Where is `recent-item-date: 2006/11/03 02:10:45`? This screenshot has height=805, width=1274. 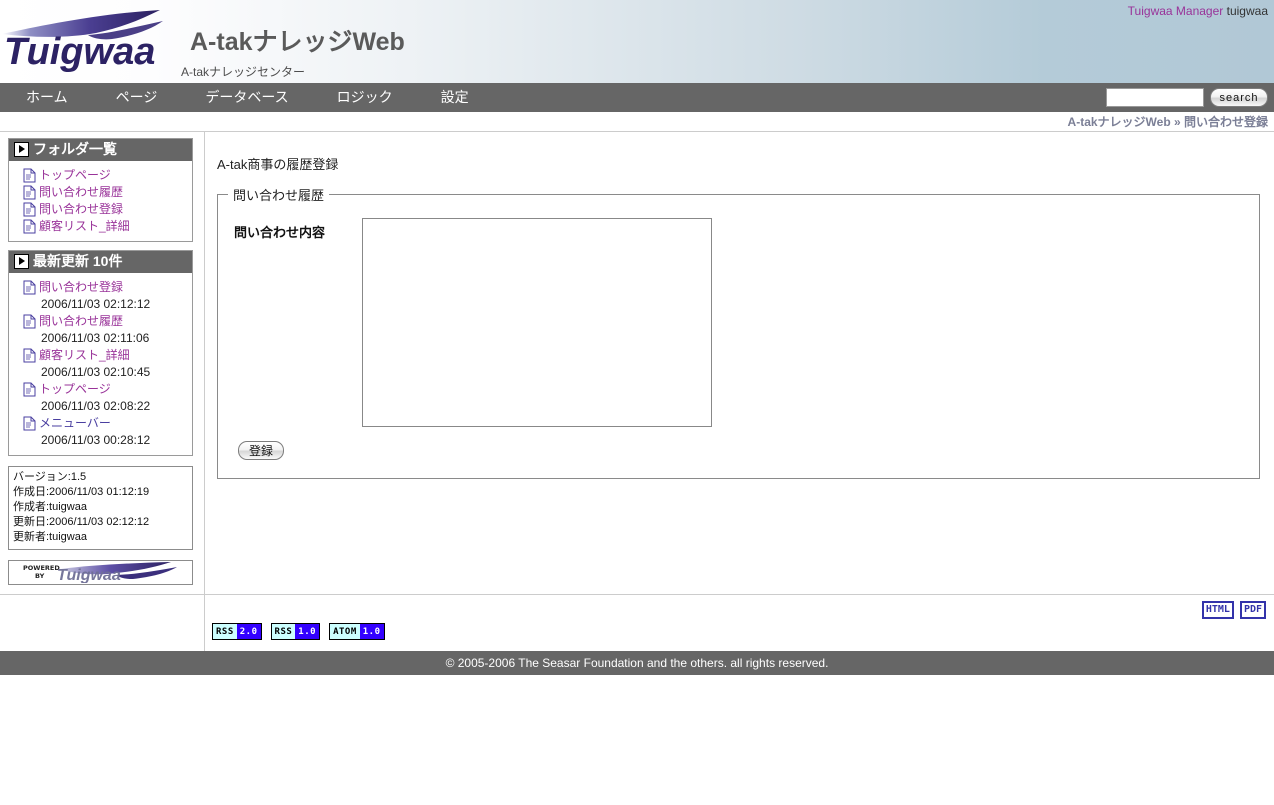
recent-item-date: 2006/11/03 02:10:45 is located at coordinates (96, 371).